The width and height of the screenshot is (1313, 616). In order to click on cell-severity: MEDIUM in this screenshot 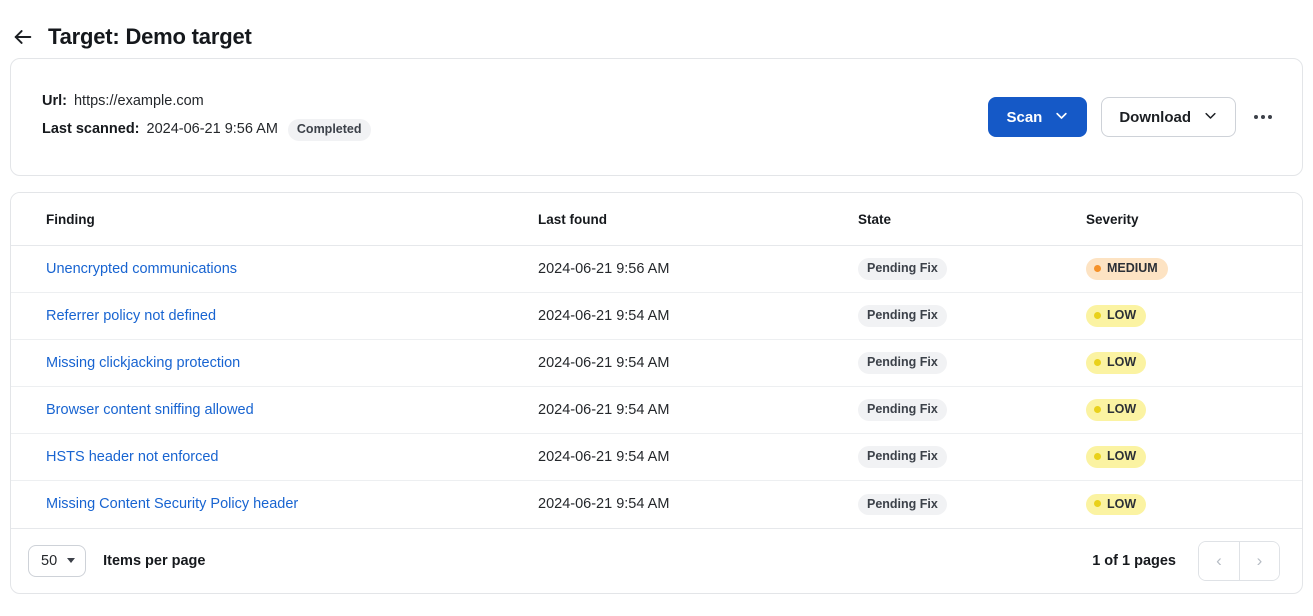, I will do `click(1194, 269)`.